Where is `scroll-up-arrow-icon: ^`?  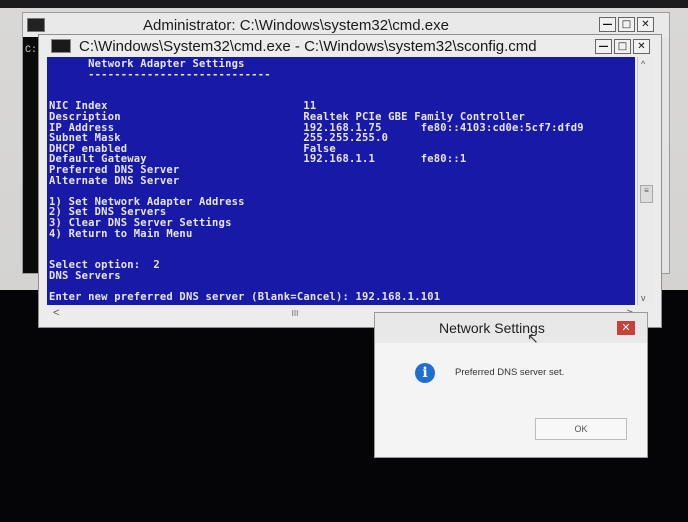
scroll-up-arrow-icon: ^ is located at coordinates (643, 64).